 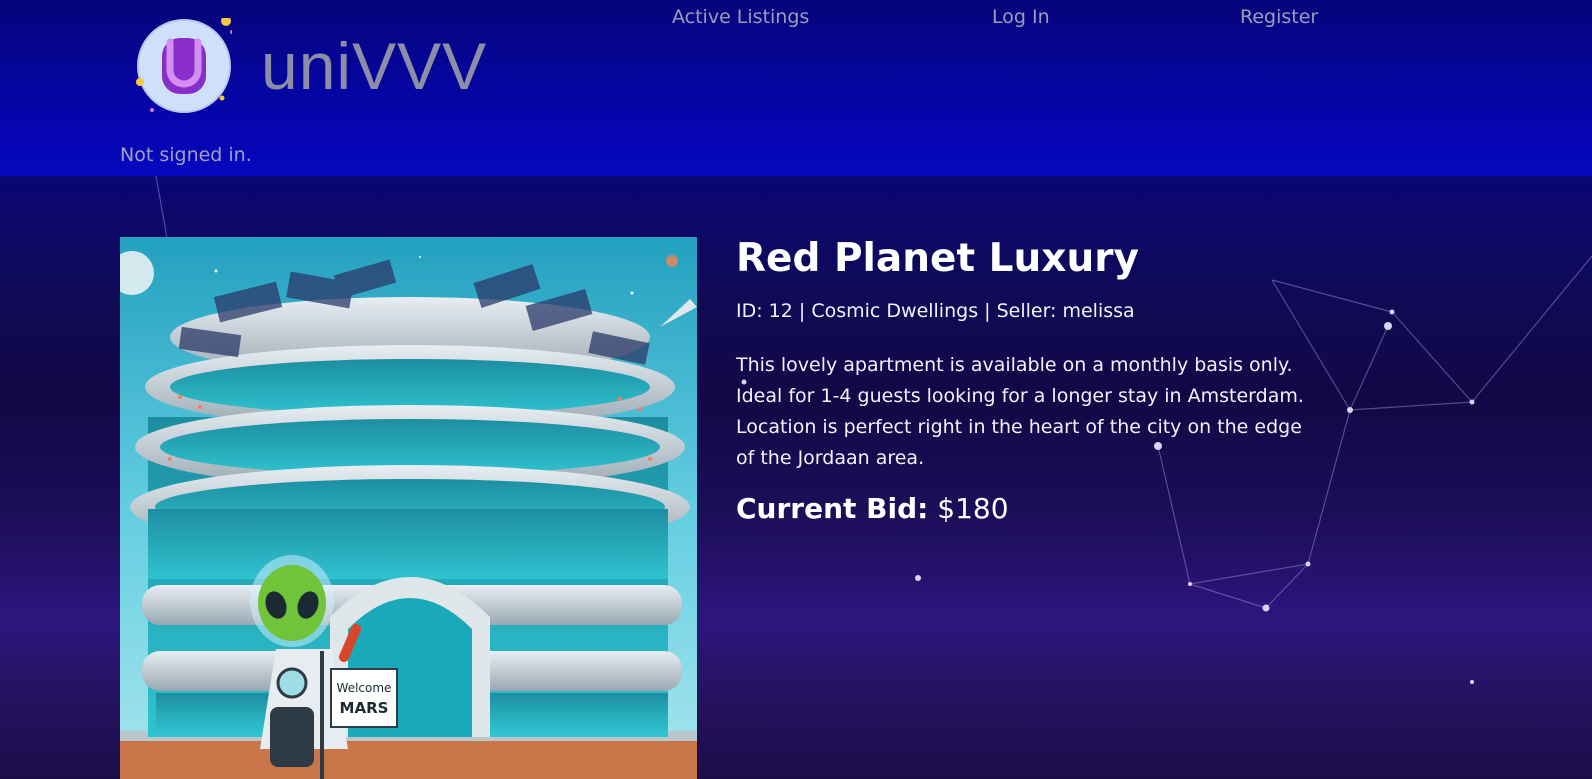 I want to click on current-bid: Current Bid: $180, so click(x=872, y=508).